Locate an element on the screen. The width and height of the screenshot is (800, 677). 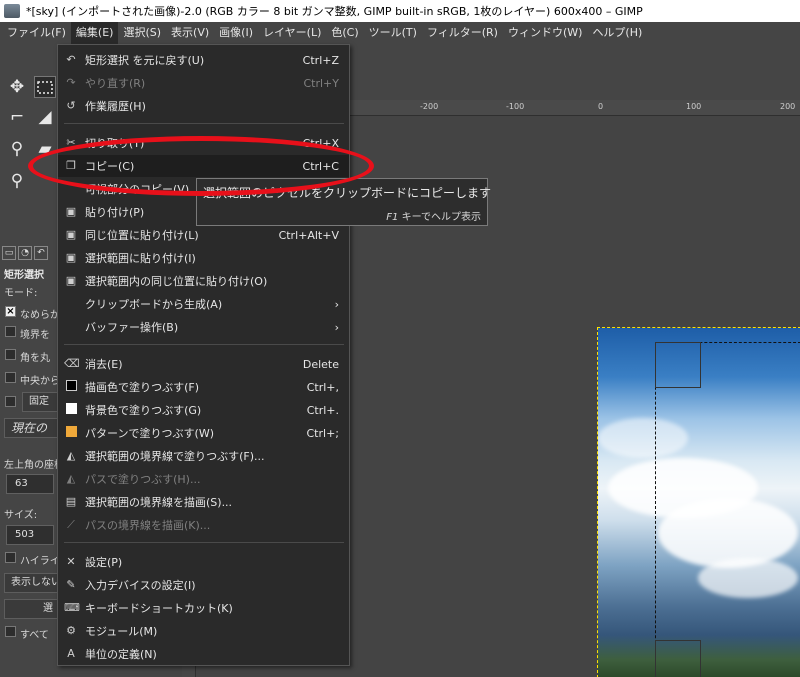
shrink-merged-checkbox is located at coordinates (10, 631).